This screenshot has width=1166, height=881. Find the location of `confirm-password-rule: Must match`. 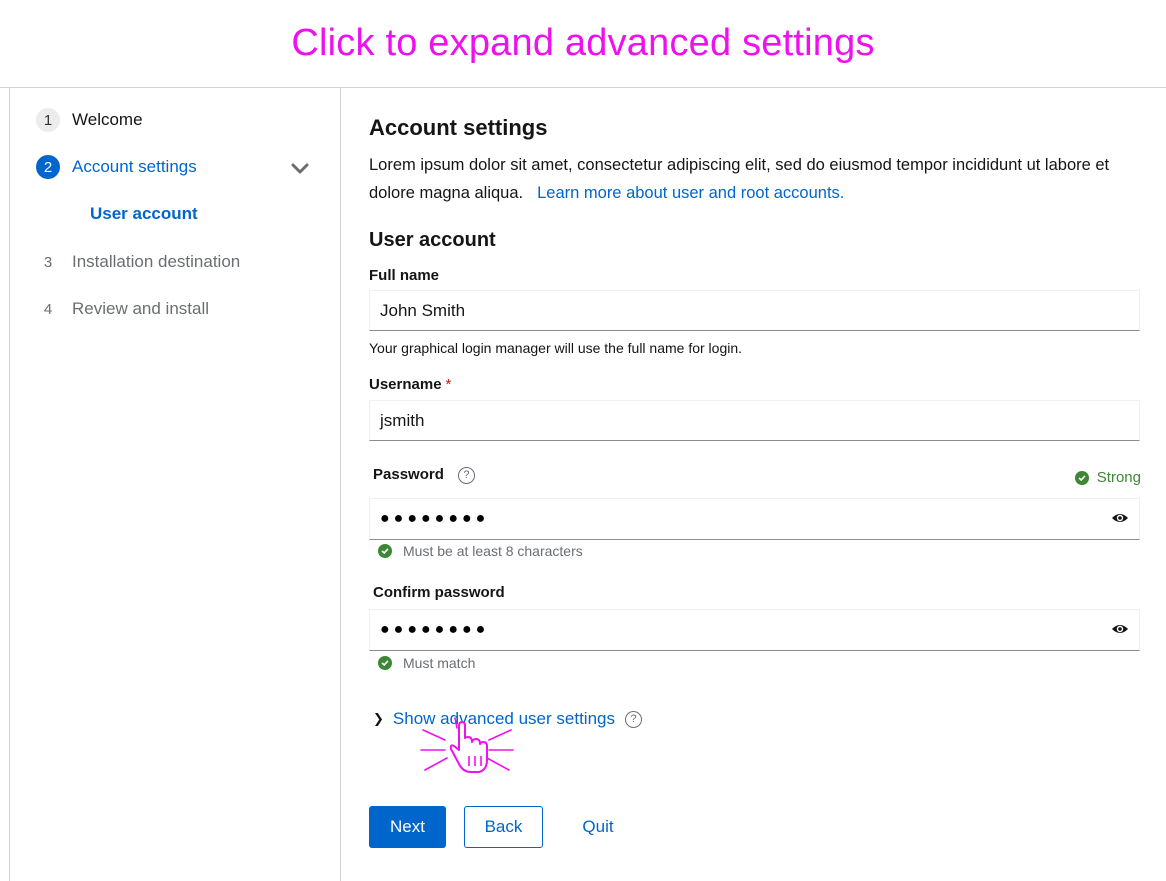

confirm-password-rule: Must match is located at coordinates (422, 663).